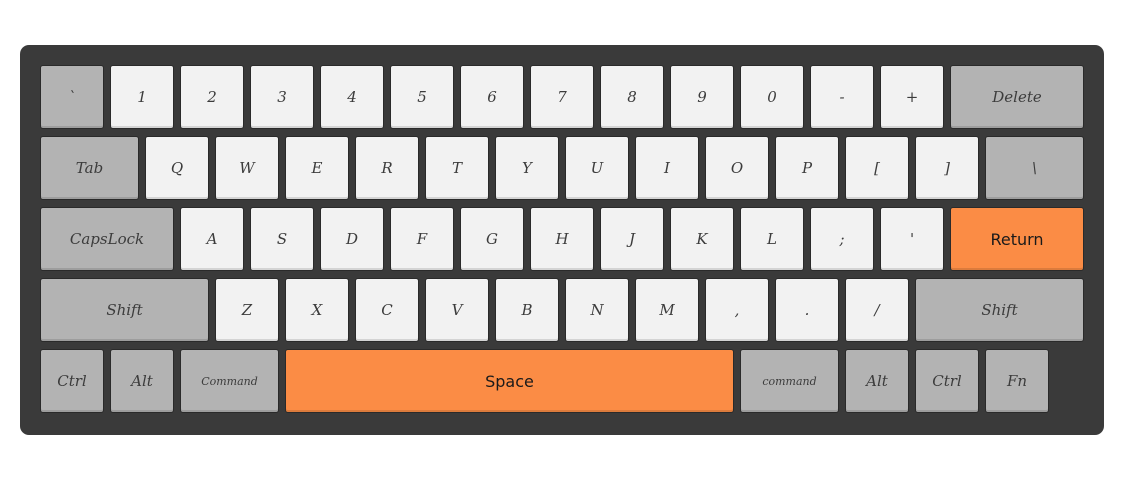  I want to click on key-plus-button: +, so click(912, 97).